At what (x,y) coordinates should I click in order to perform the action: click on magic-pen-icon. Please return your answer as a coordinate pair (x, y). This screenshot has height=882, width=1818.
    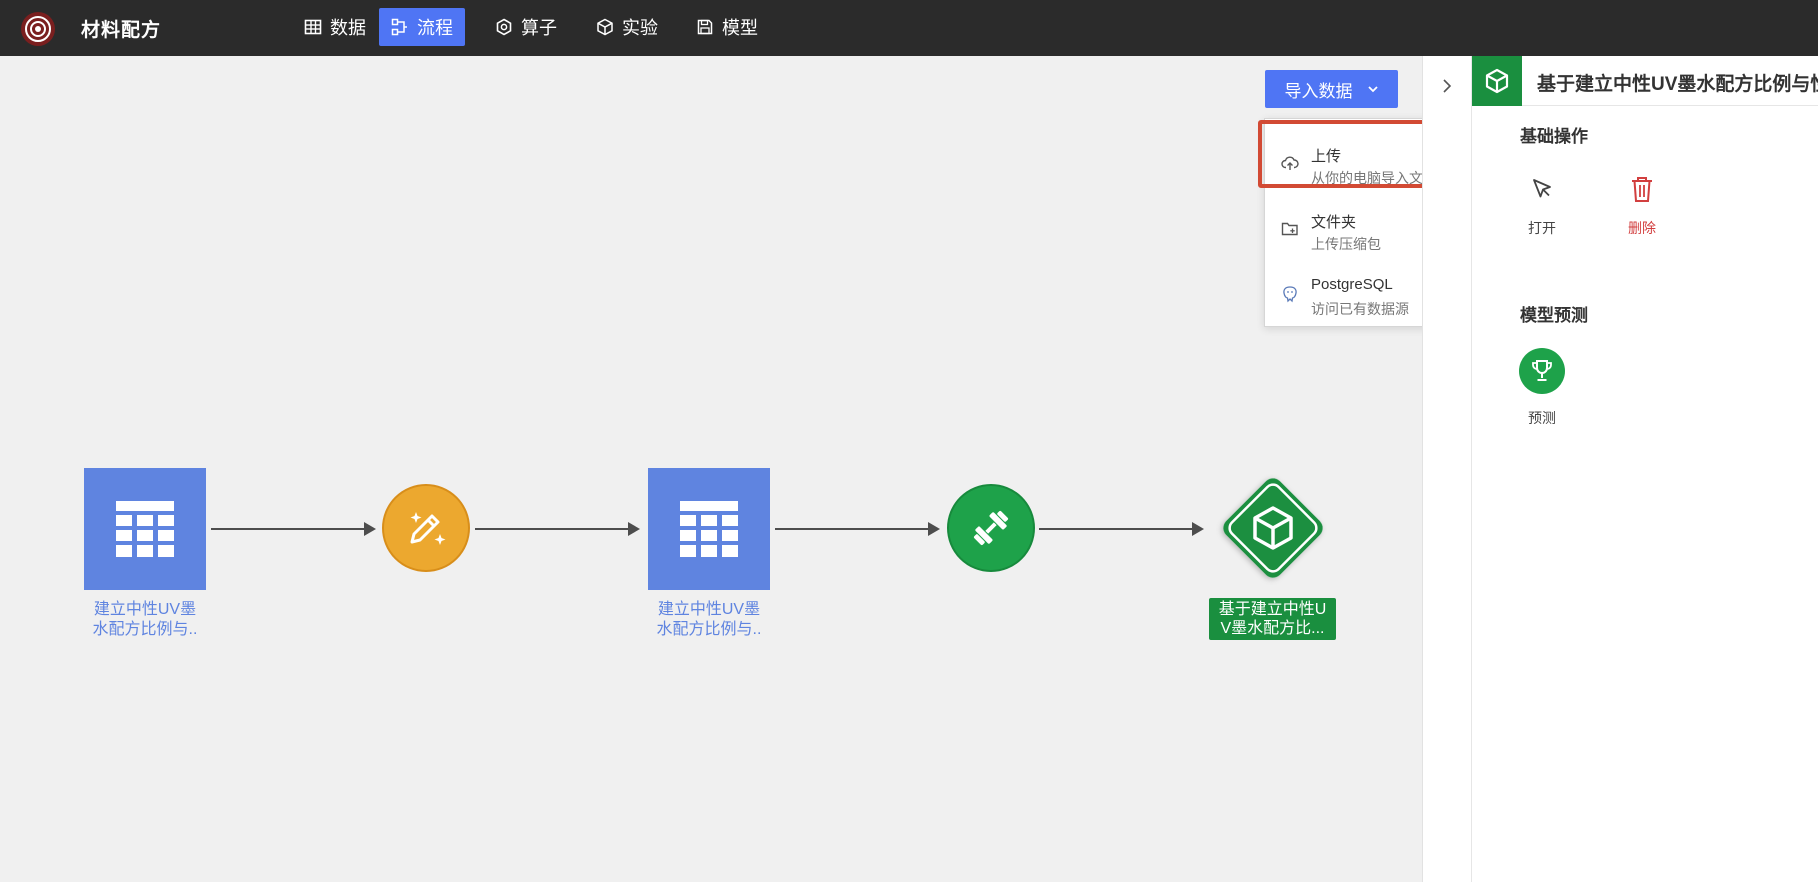
    Looking at the image, I should click on (428, 528).